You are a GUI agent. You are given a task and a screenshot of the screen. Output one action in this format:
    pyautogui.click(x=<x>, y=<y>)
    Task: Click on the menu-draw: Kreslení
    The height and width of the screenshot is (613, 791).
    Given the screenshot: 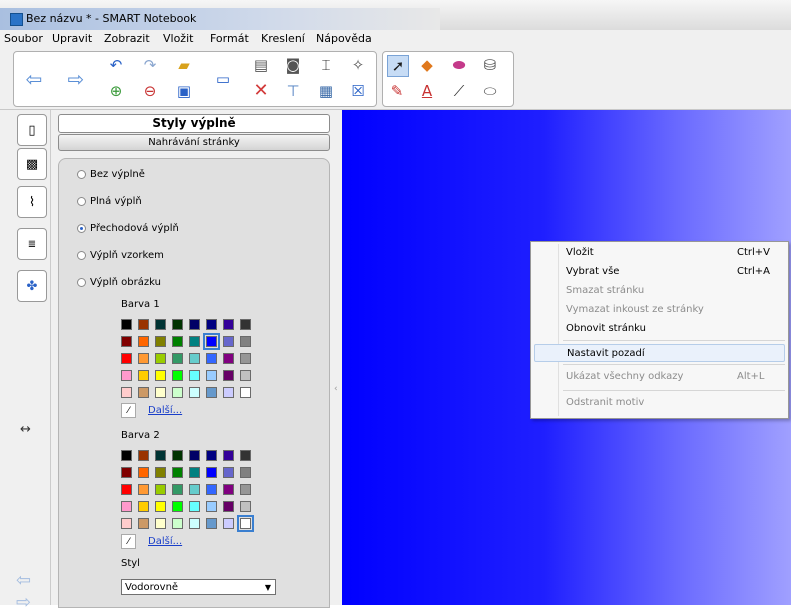 What is the action you would take?
    pyautogui.click(x=283, y=38)
    